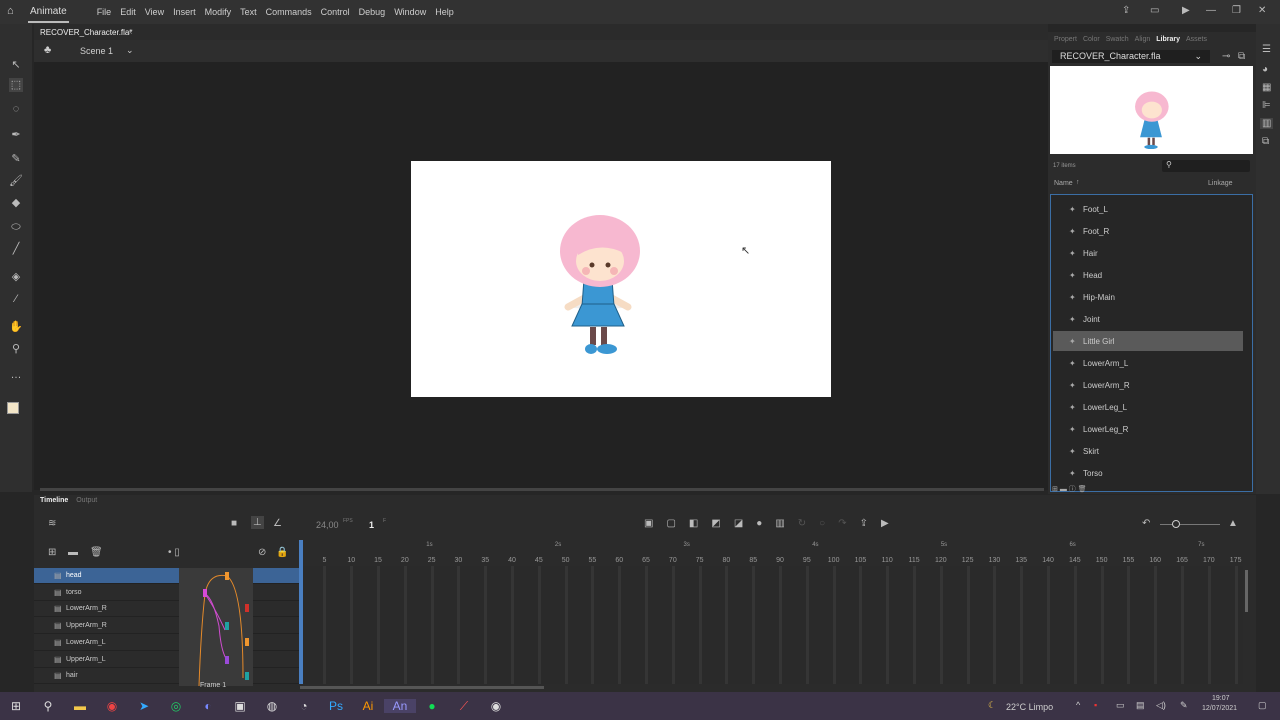 This screenshot has width=1280, height=720. What do you see at coordinates (1148, 231) in the screenshot?
I see `library-item: ✦ Foot_R` at bounding box center [1148, 231].